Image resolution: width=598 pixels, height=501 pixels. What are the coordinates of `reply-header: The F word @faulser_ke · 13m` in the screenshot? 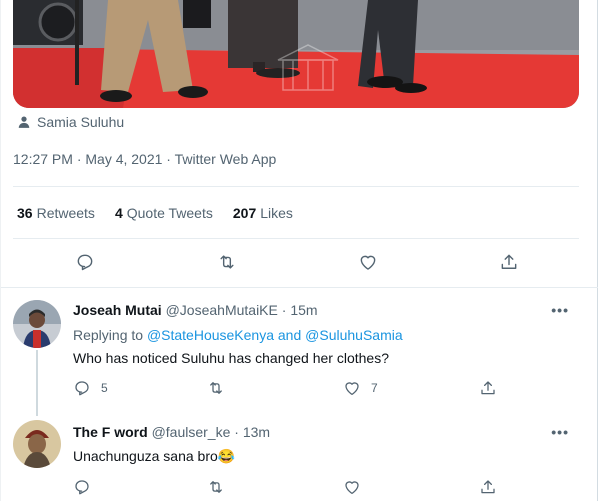 It's located at (171, 432).